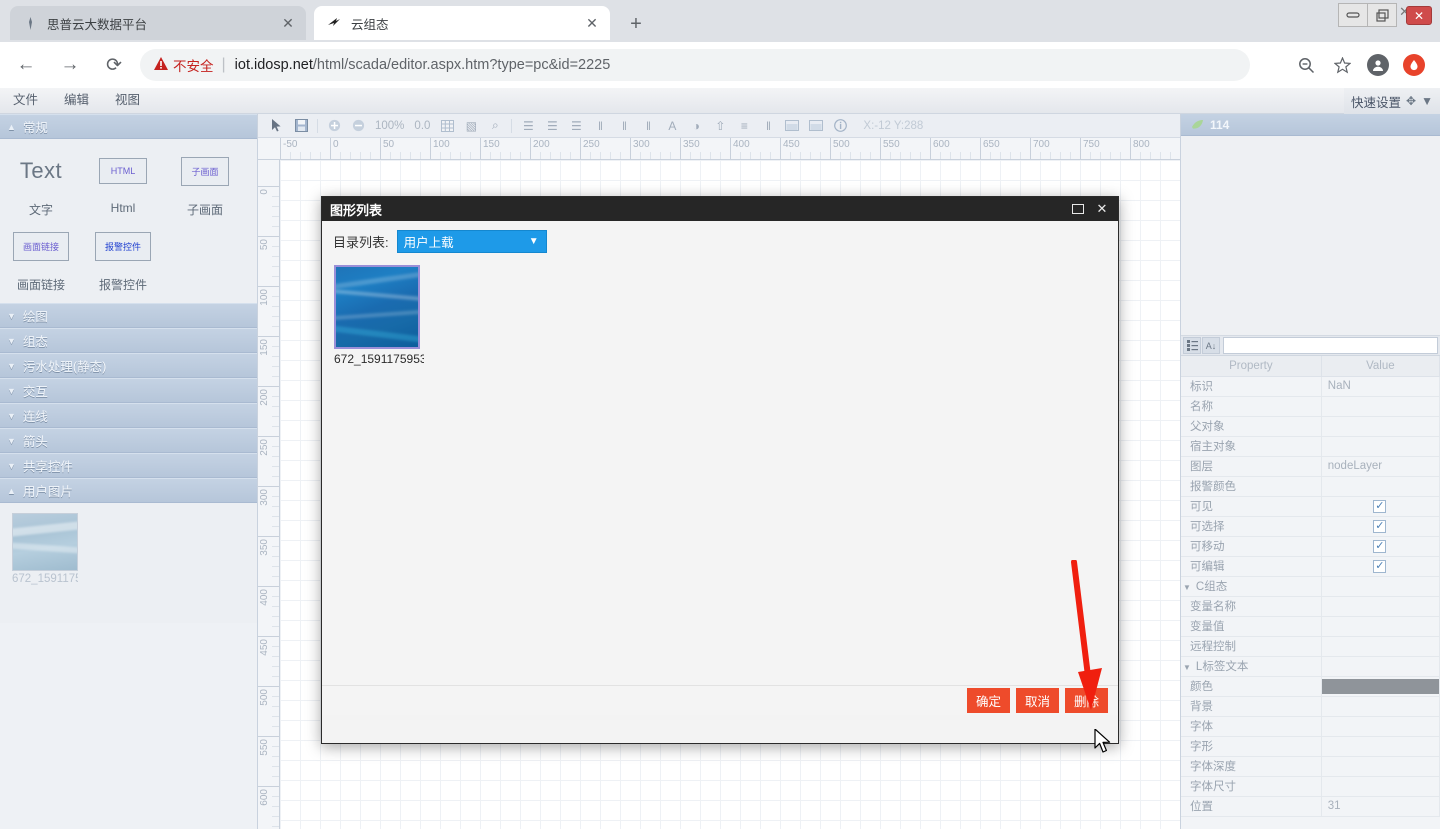  What do you see at coordinates (1310, 466) in the screenshot?
I see `property-row: 图层 nodeLayer` at bounding box center [1310, 466].